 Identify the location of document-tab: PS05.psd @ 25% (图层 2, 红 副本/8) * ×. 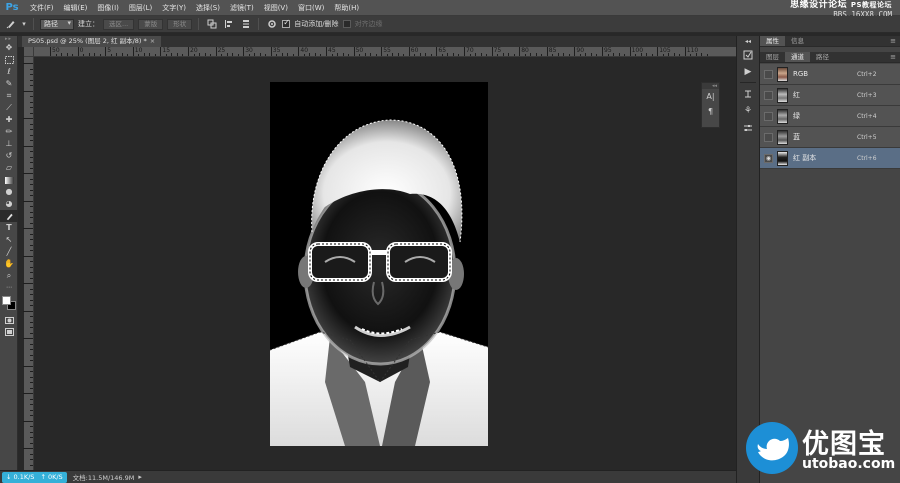
(92, 41).